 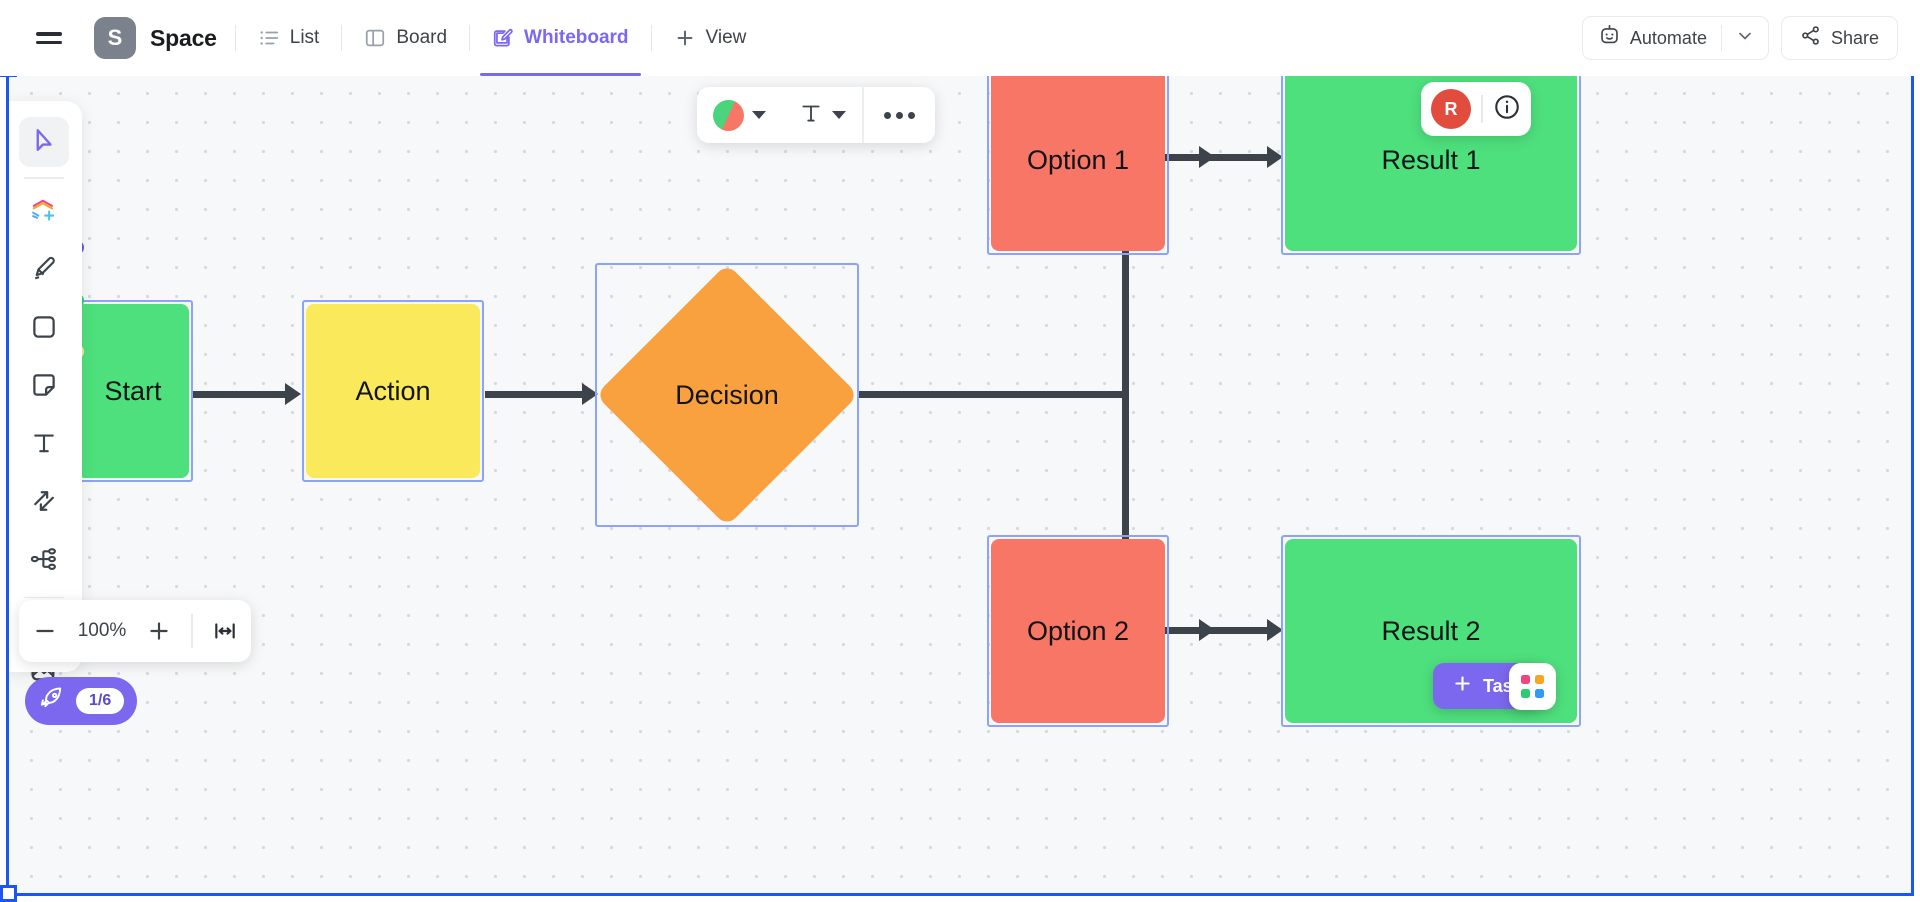 What do you see at coordinates (225, 631) in the screenshot?
I see `fit-to-screen-button` at bounding box center [225, 631].